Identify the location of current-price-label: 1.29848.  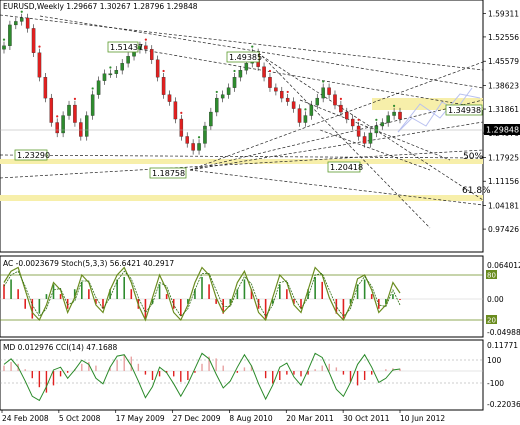
(502, 130).